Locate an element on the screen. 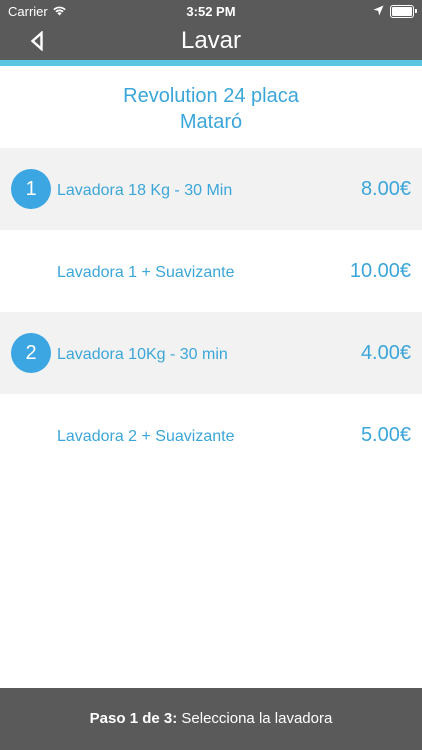  status-bar: Carrier 3:52 PM is located at coordinates (211, 11).